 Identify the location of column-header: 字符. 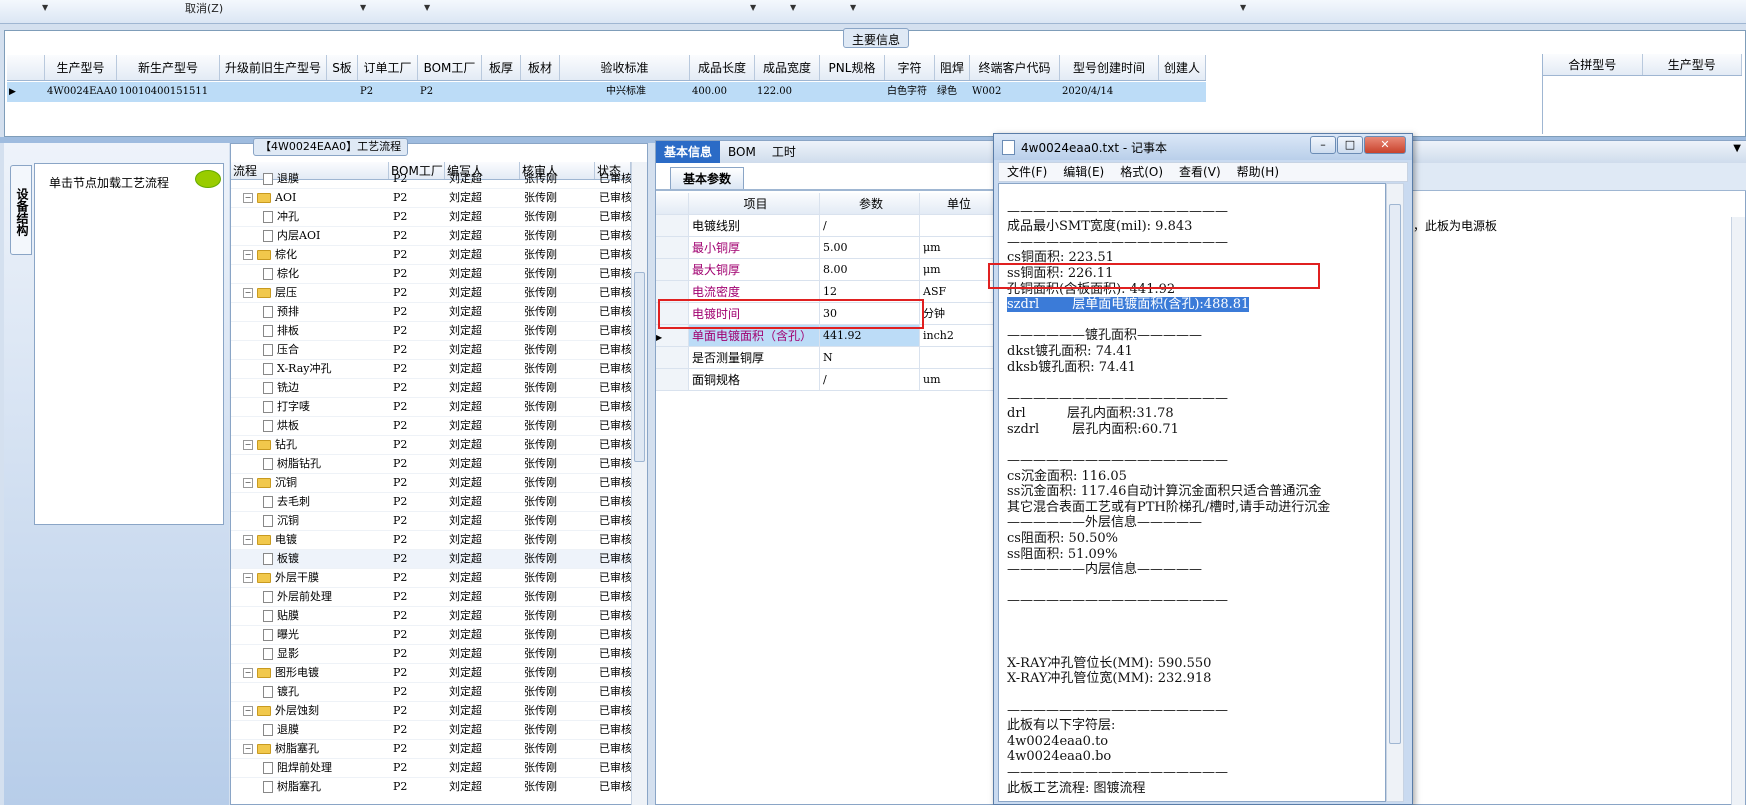
(910, 67).